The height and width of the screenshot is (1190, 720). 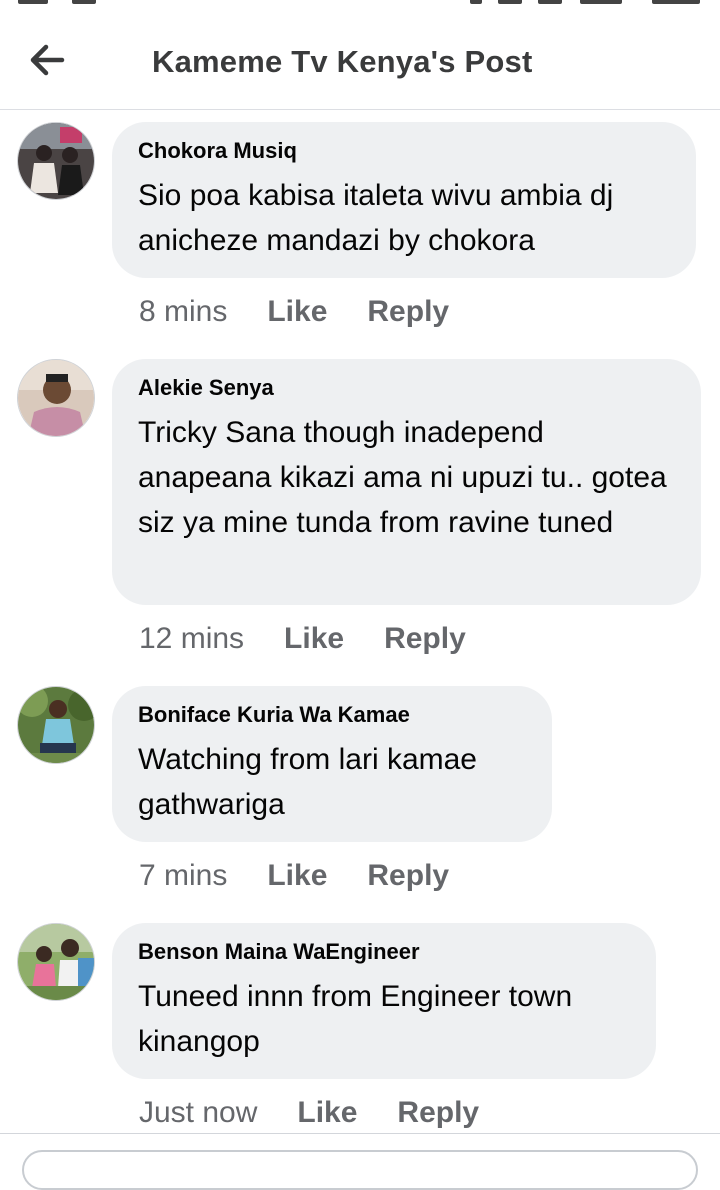 I want to click on back-button, so click(x=48, y=60).